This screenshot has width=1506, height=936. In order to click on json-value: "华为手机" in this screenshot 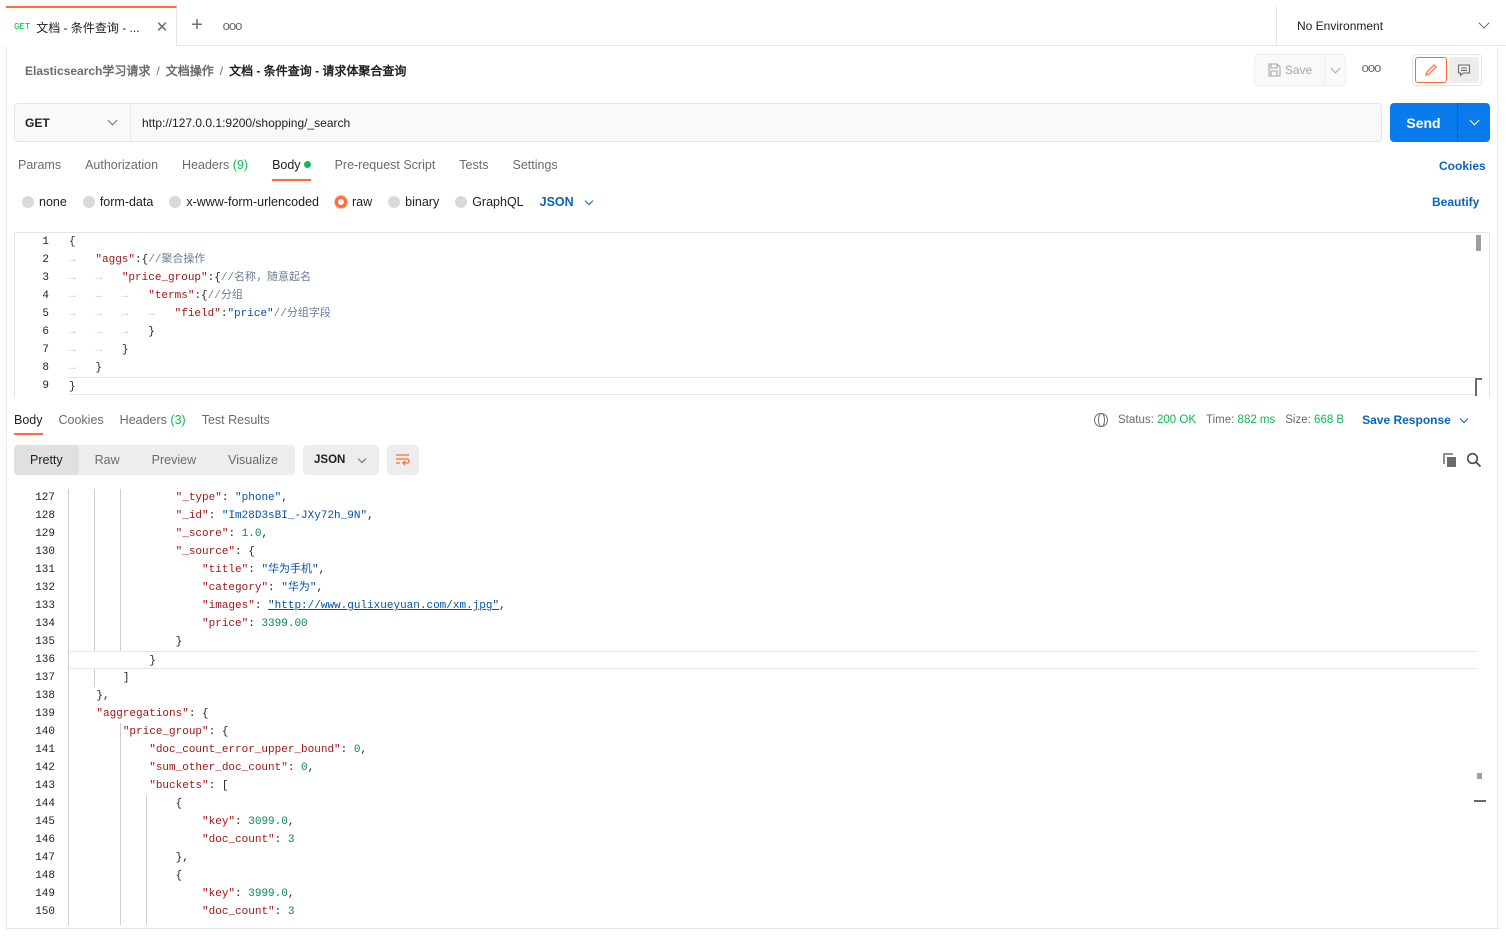, I will do `click(290, 570)`.